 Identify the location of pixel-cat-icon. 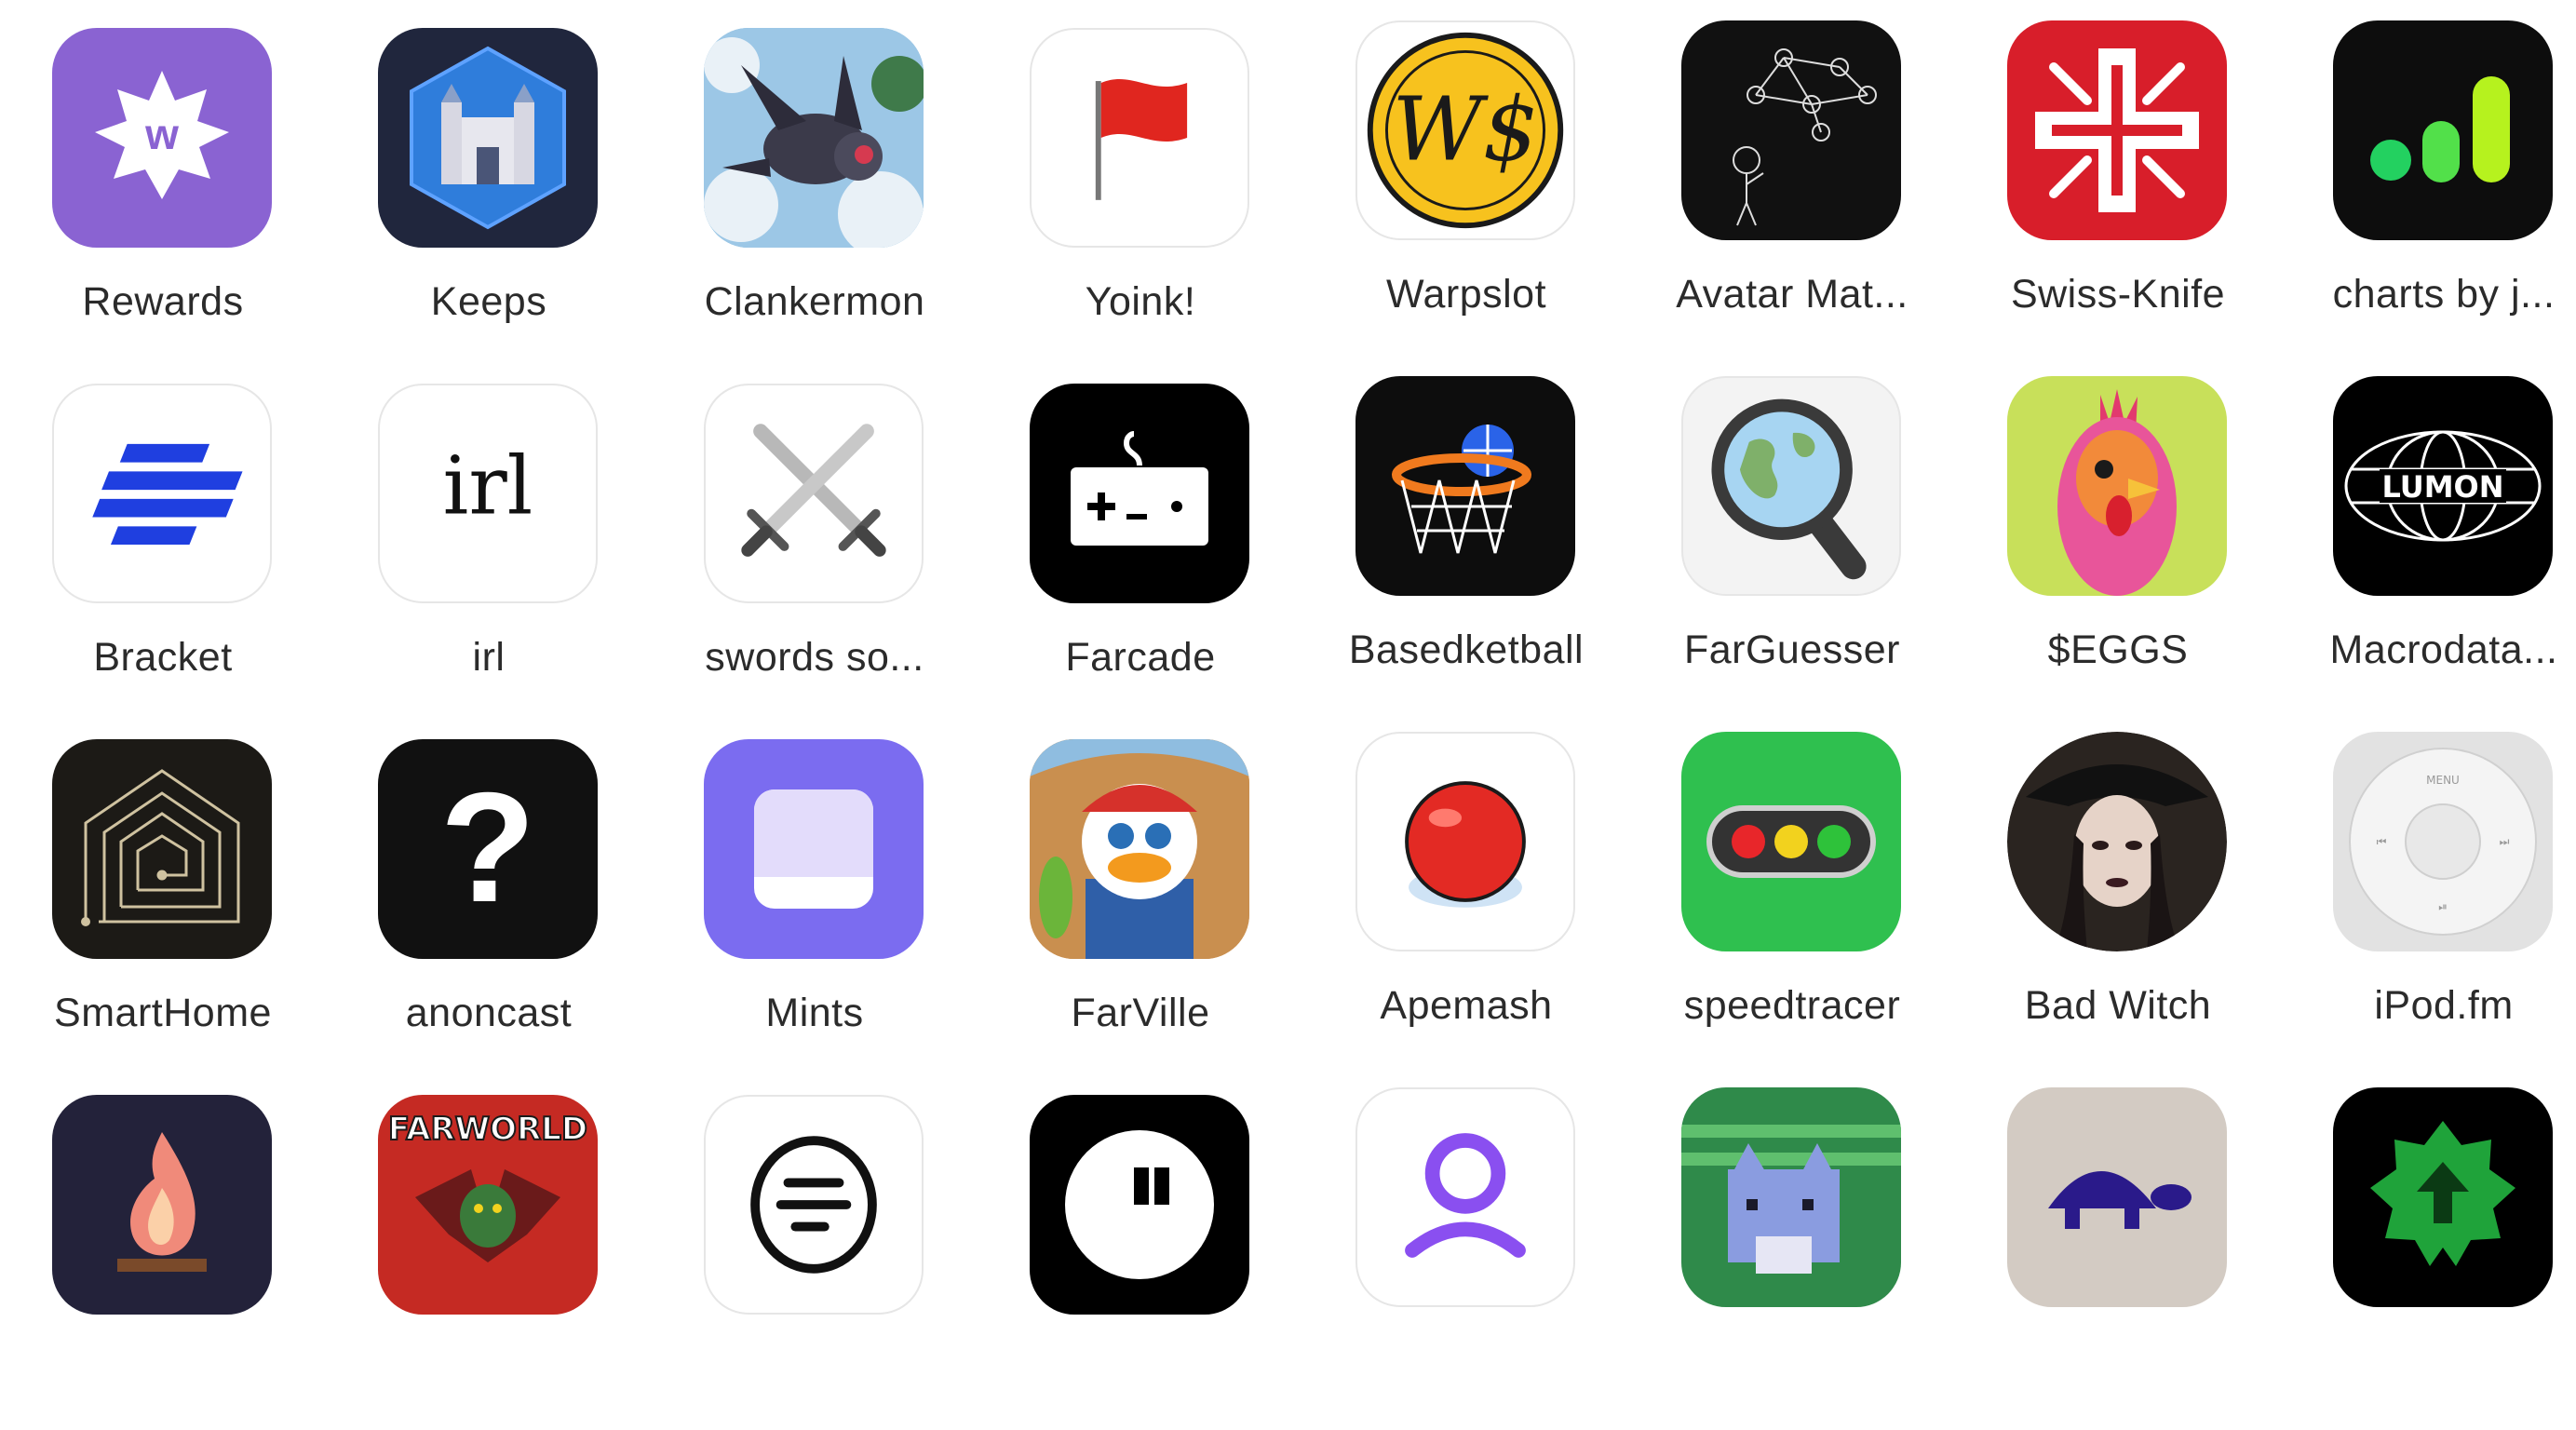
(1791, 1197).